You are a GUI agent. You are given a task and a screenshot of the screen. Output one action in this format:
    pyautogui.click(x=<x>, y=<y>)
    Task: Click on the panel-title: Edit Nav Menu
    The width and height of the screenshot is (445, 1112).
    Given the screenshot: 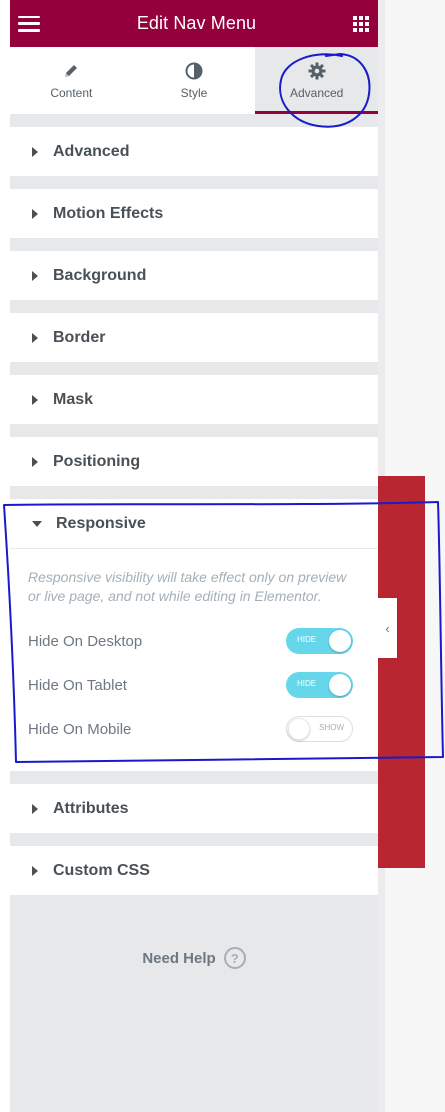 What is the action you would take?
    pyautogui.click(x=196, y=23)
    